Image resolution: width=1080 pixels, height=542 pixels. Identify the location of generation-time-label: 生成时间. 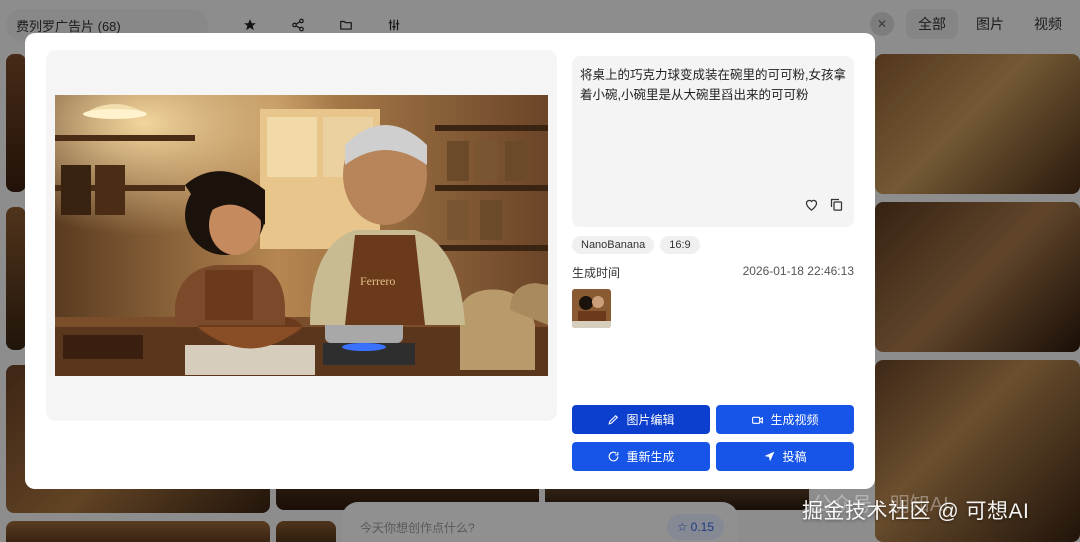
(596, 273).